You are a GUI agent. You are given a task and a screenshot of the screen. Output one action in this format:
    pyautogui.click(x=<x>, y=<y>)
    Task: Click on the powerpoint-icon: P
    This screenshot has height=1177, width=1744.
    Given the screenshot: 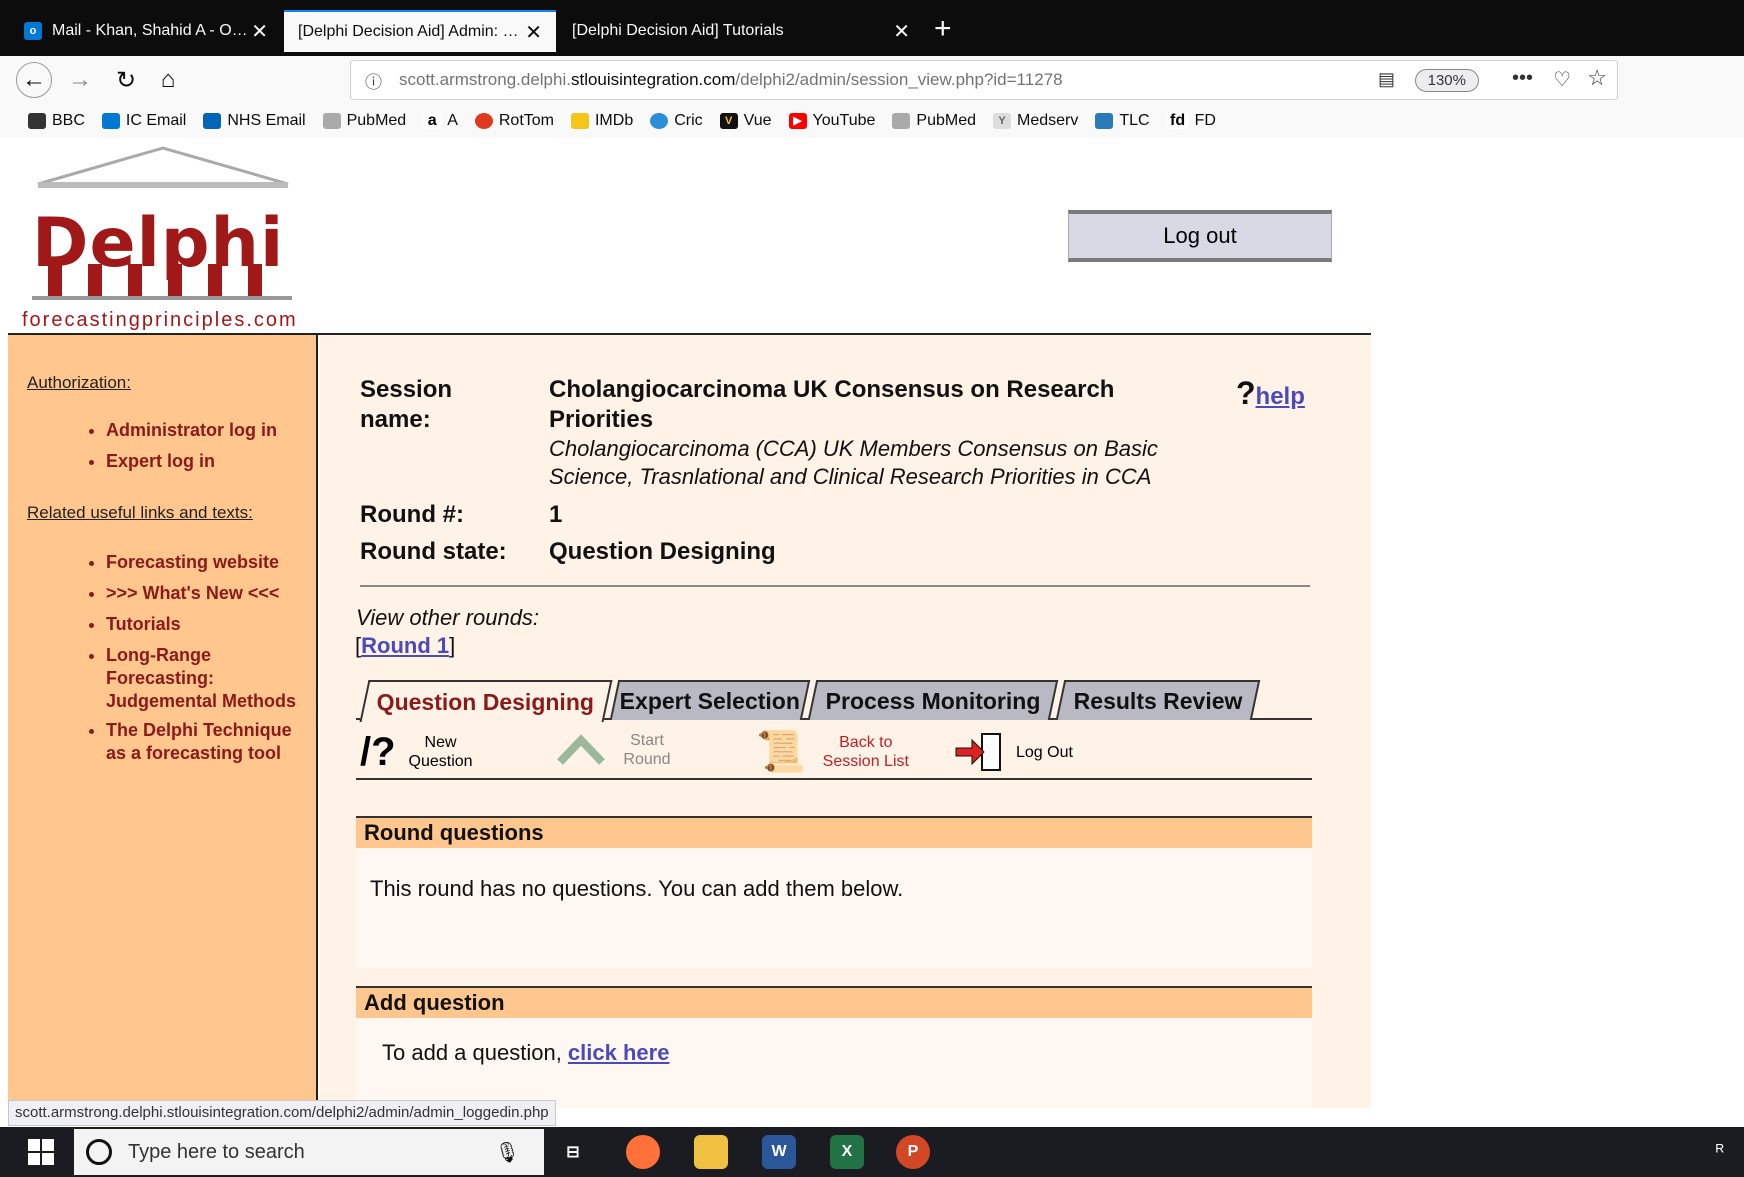 What is the action you would take?
    pyautogui.click(x=913, y=1152)
    